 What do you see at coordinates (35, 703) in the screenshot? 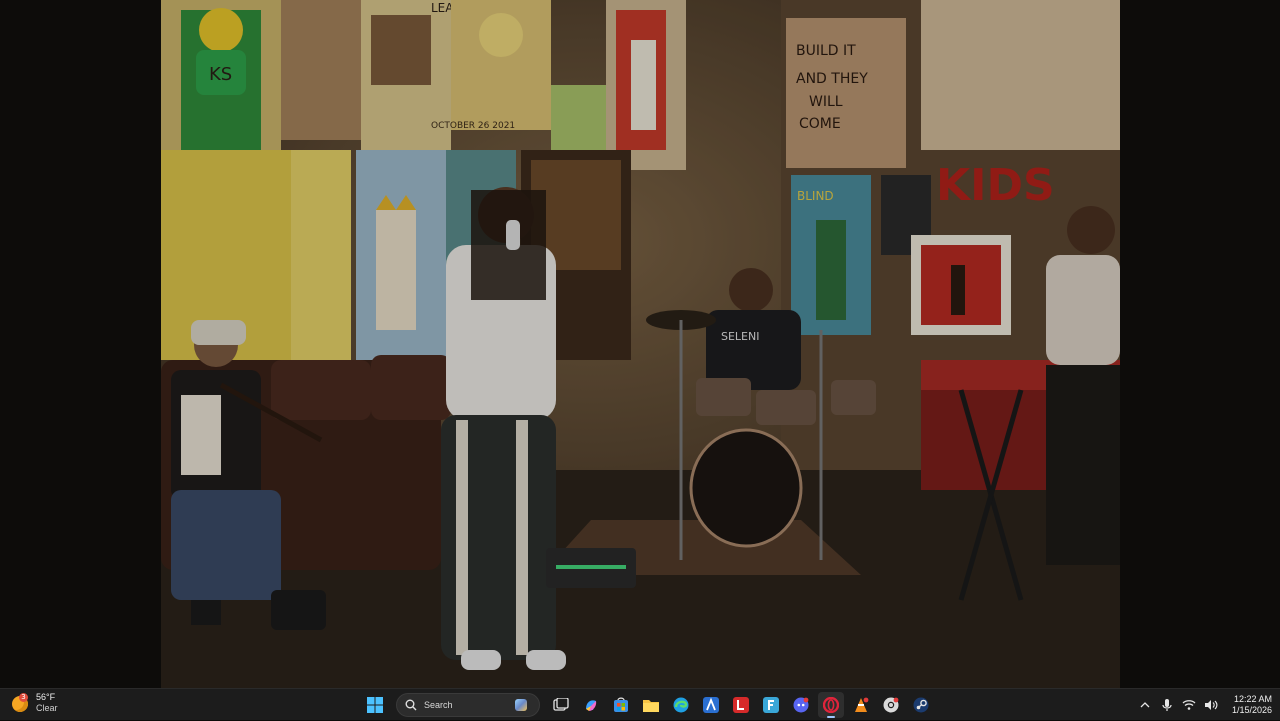
I see `weather-widget: 3 56°F Clear` at bounding box center [35, 703].